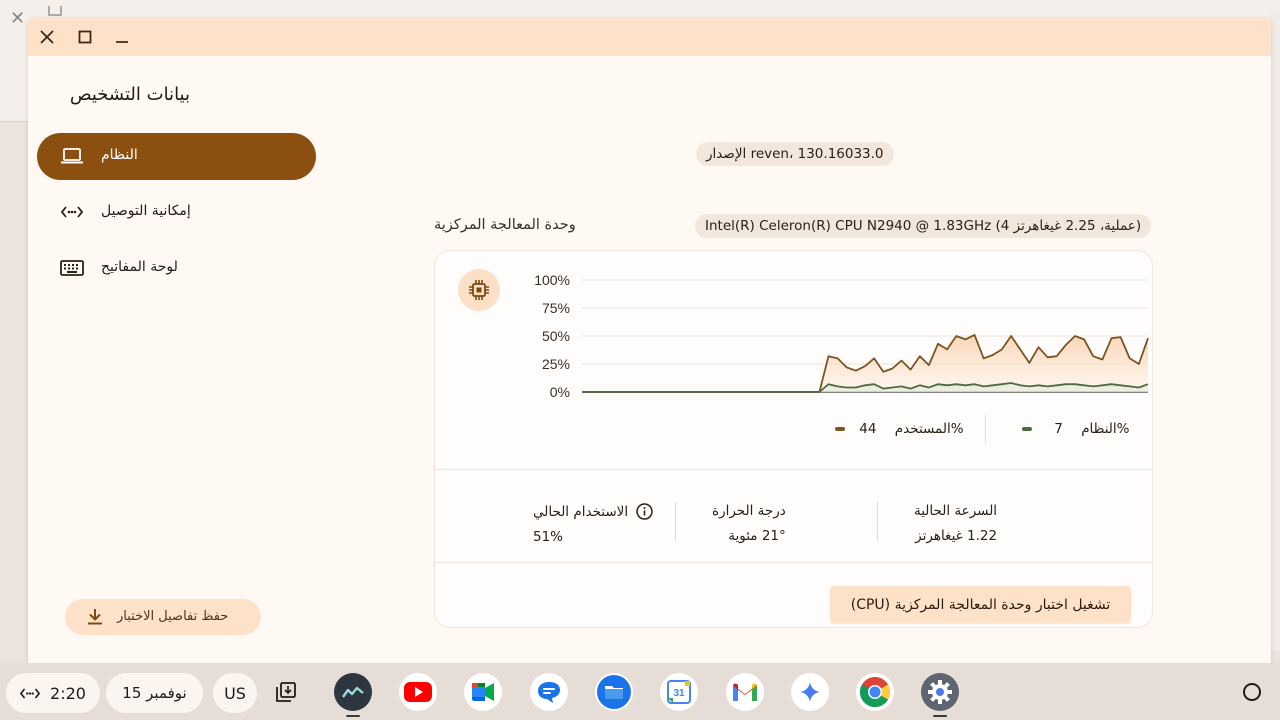 This screenshot has width=1280, height=720. I want to click on y-tick-label: 0%, so click(560, 392).